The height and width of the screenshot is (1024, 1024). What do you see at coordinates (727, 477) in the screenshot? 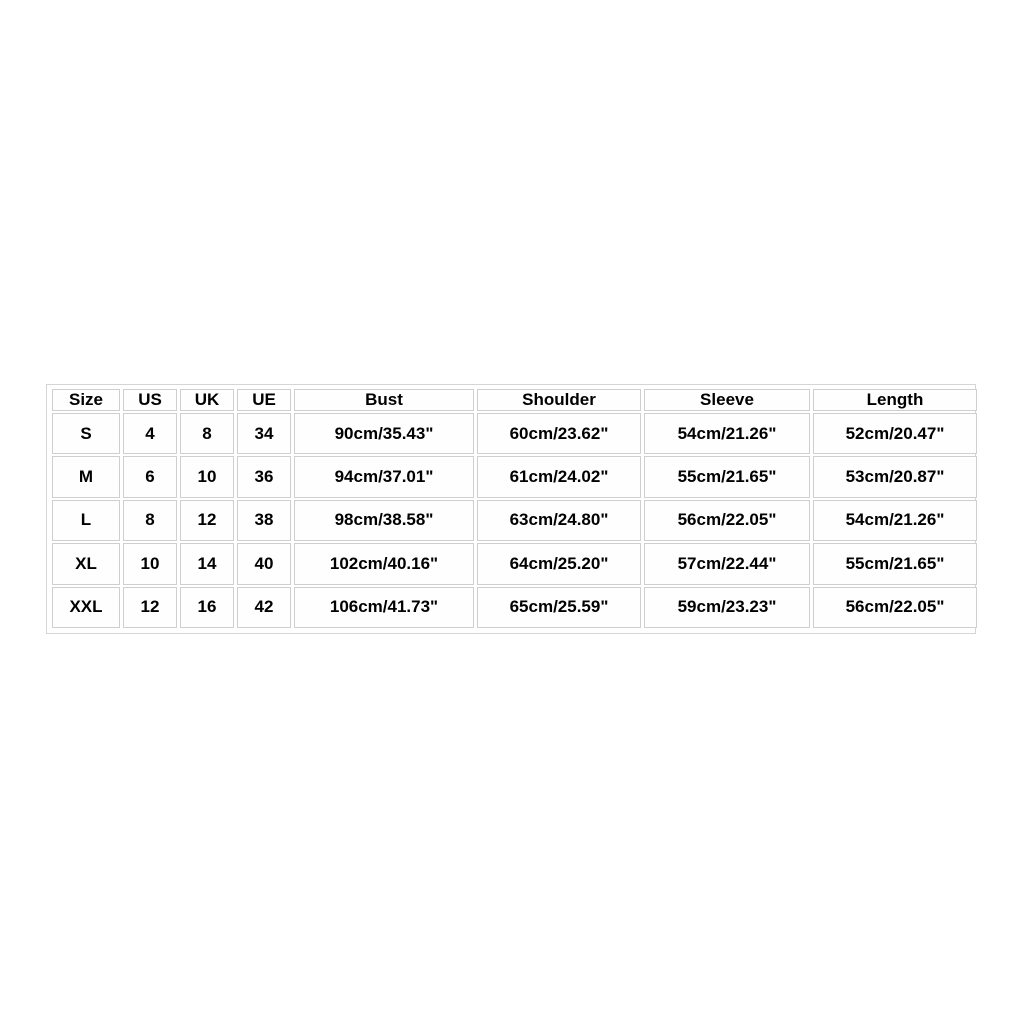
I see `cell-sleeve: 55cm/21.65"` at bounding box center [727, 477].